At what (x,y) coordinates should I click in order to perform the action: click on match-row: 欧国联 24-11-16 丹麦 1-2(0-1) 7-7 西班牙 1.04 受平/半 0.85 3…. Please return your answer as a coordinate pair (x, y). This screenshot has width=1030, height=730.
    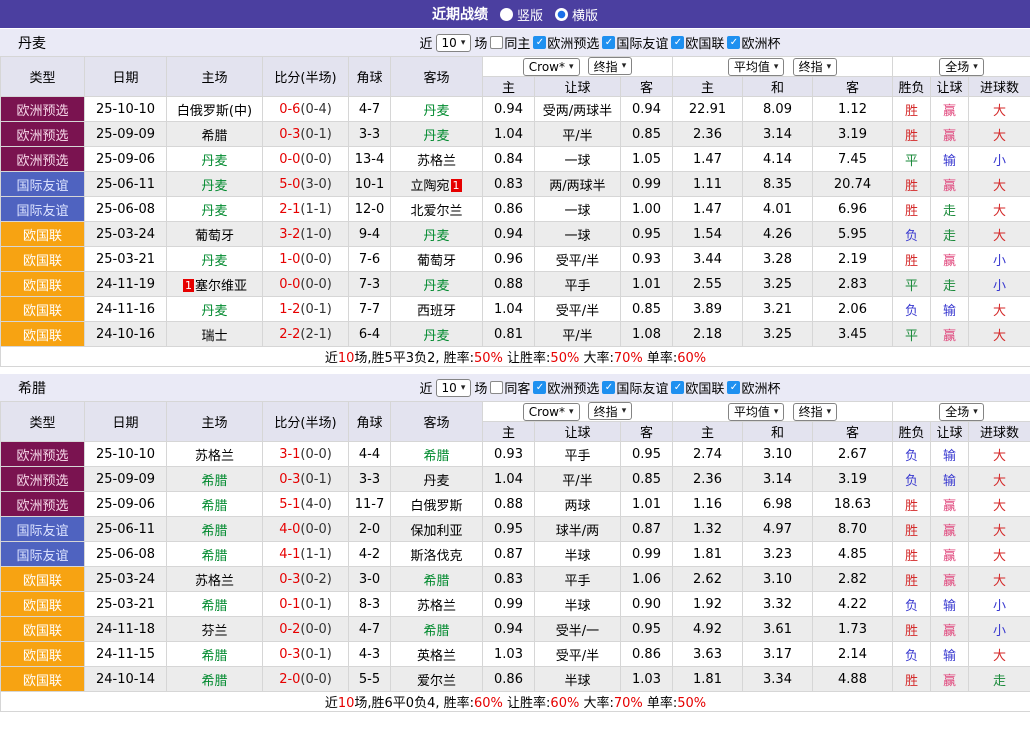
    Looking at the image, I should click on (515, 309).